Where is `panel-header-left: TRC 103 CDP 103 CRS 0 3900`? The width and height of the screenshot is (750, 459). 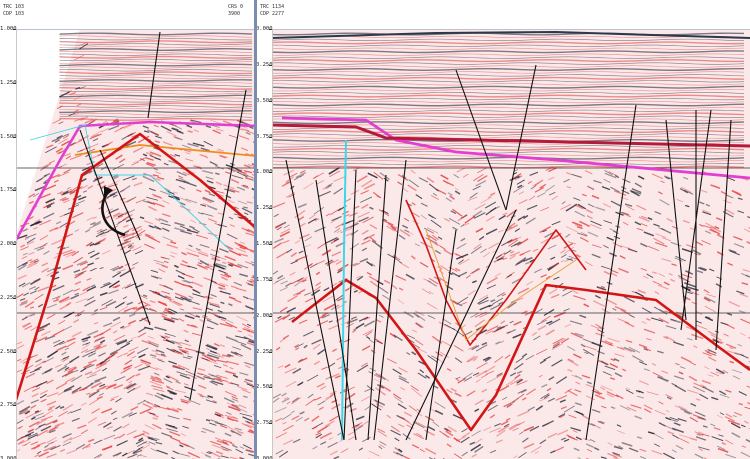
panel-header-left: TRC 103 CDP 103 CRS 0 3900 is located at coordinates (128, 15).